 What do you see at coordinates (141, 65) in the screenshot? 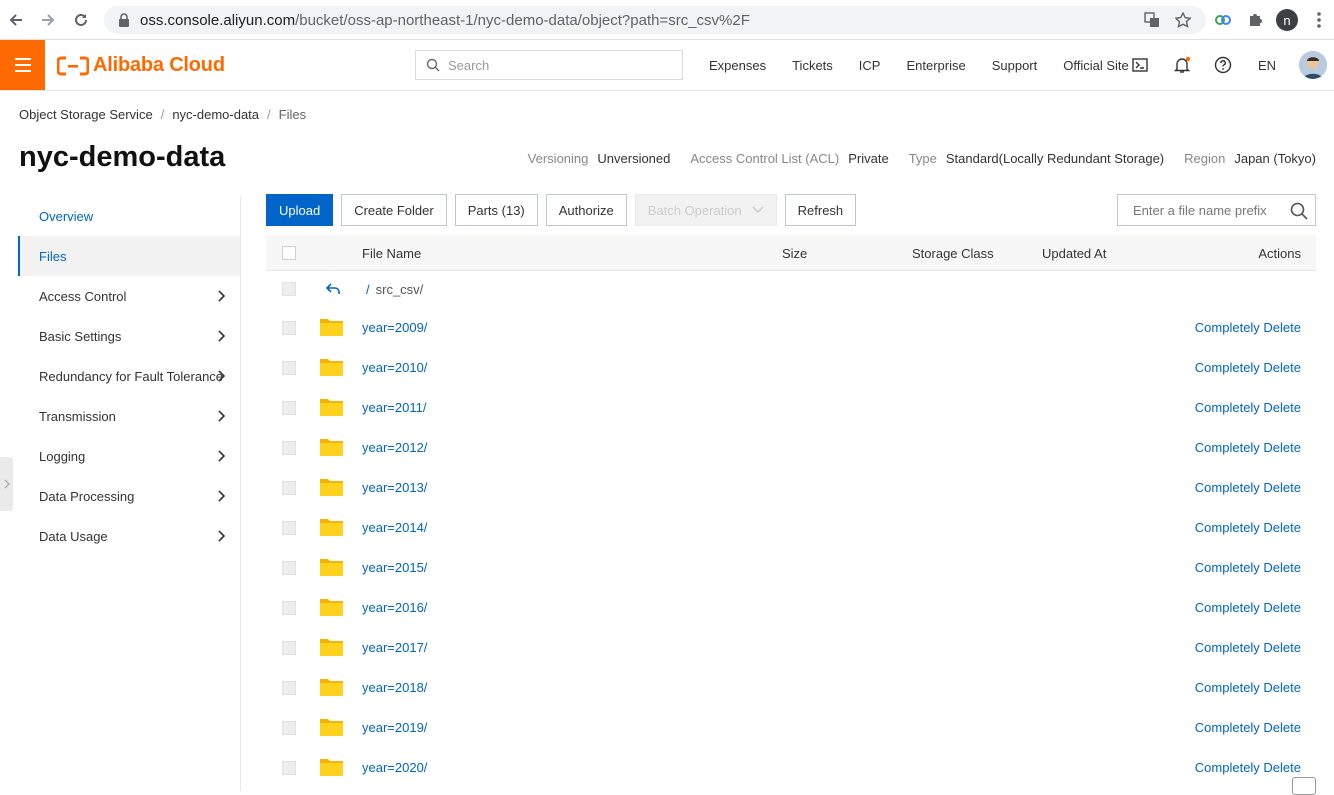
I see `alibaba-cloud-logo: Alibaba Cloud` at bounding box center [141, 65].